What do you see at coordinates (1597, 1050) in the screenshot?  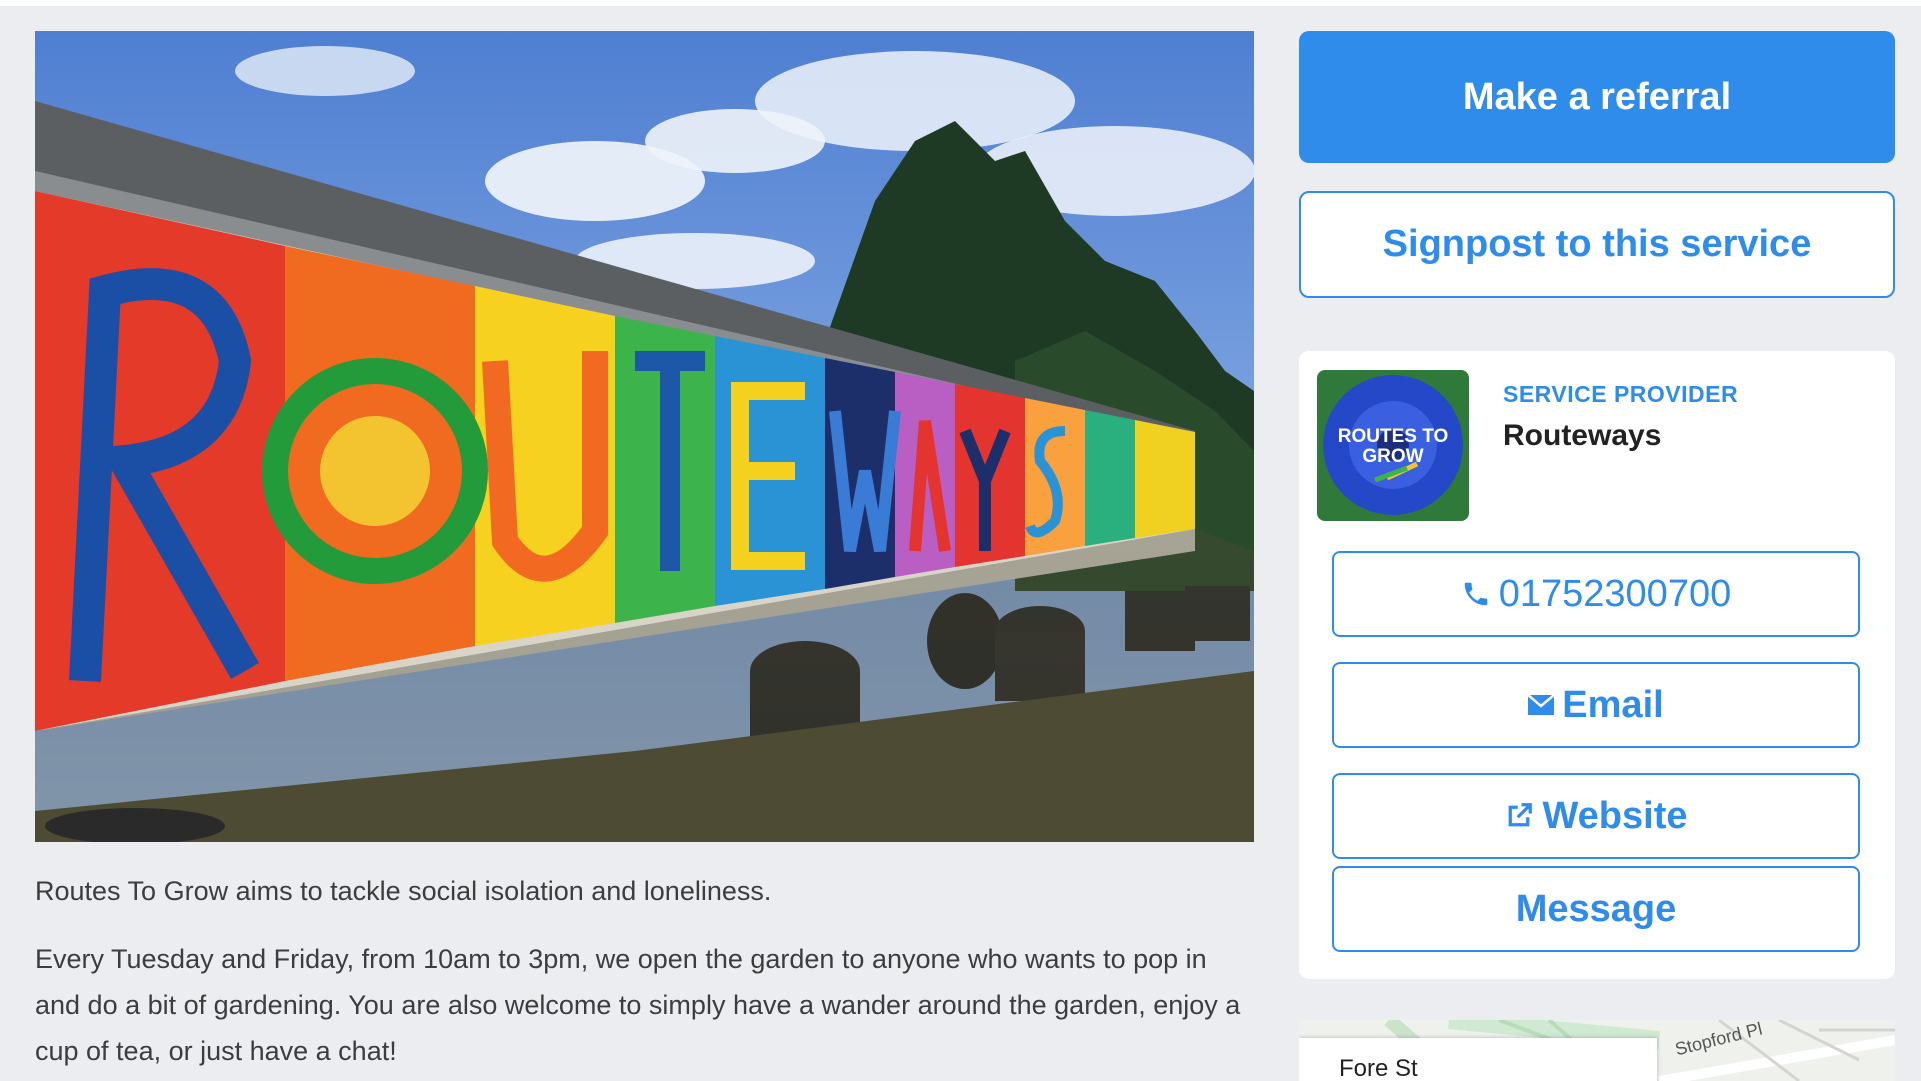 I see `location-map: Fore St Stopford Pl` at bounding box center [1597, 1050].